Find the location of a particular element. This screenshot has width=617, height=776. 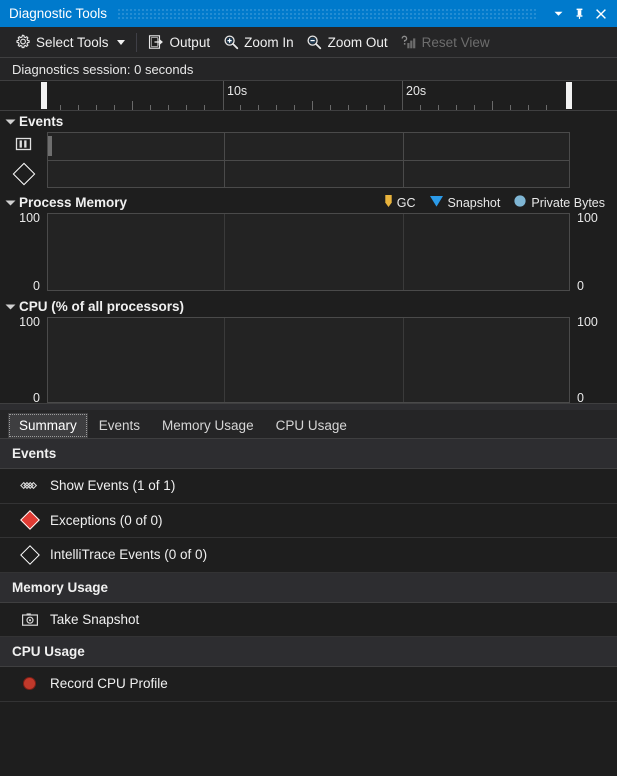

diagnostics-session-label: Diagnostics session: 0 seconds is located at coordinates (103, 69).